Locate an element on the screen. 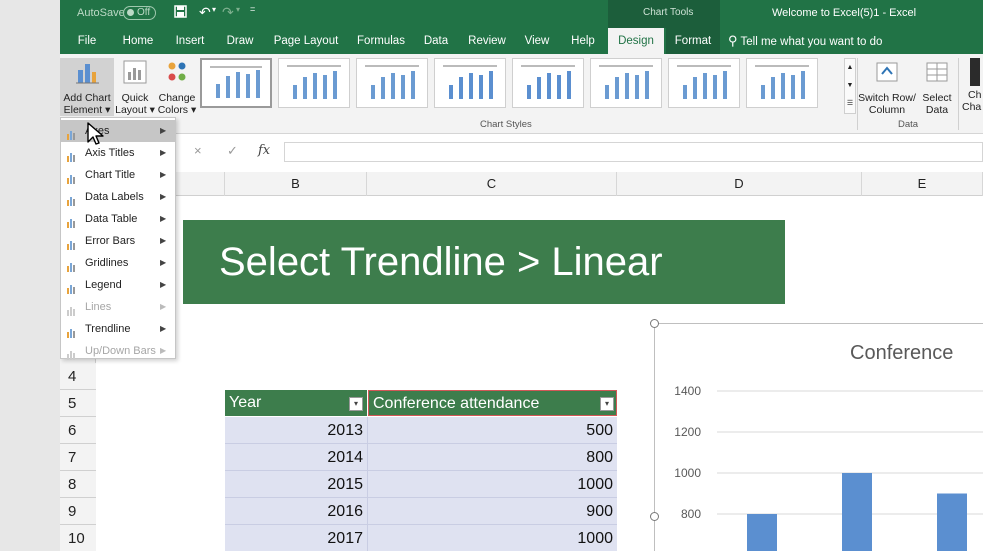  add-chart-element-button: Add Chart Element ▾ is located at coordinates (87, 87).